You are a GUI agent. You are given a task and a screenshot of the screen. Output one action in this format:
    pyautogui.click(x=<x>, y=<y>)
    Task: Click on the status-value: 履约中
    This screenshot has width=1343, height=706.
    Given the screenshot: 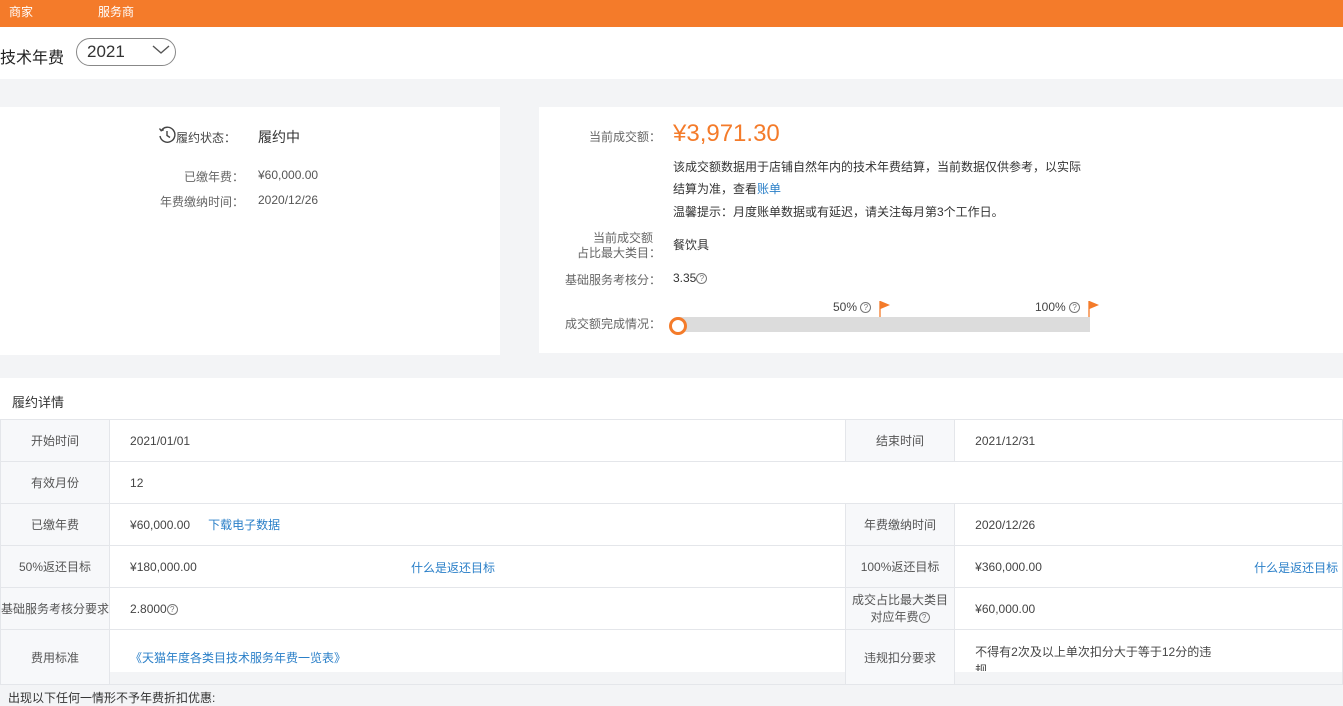 What is the action you would take?
    pyautogui.click(x=279, y=137)
    